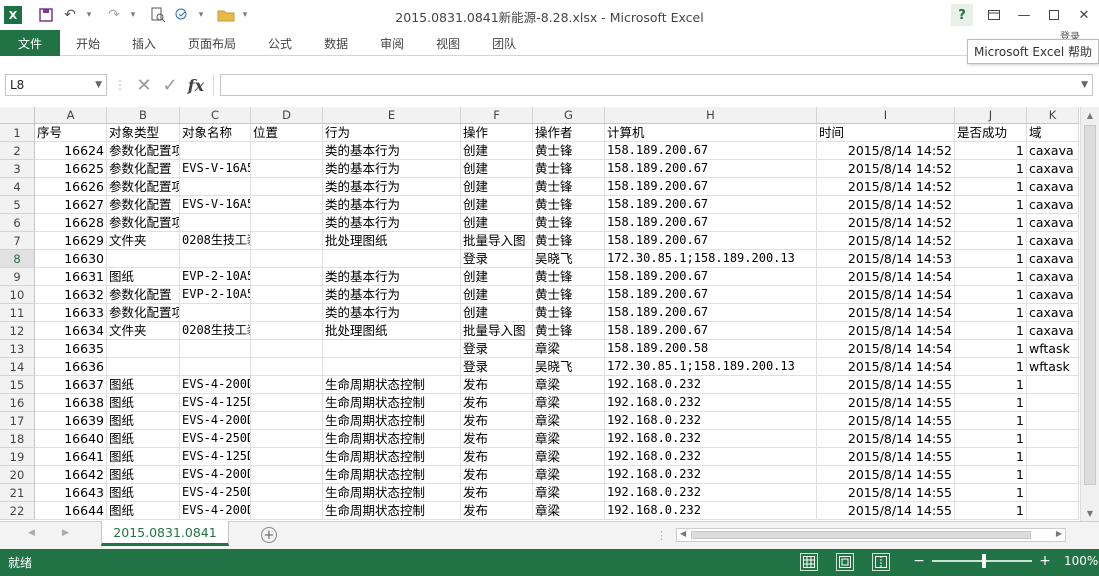  I want to click on cell: 158.189.200.58, so click(711, 349).